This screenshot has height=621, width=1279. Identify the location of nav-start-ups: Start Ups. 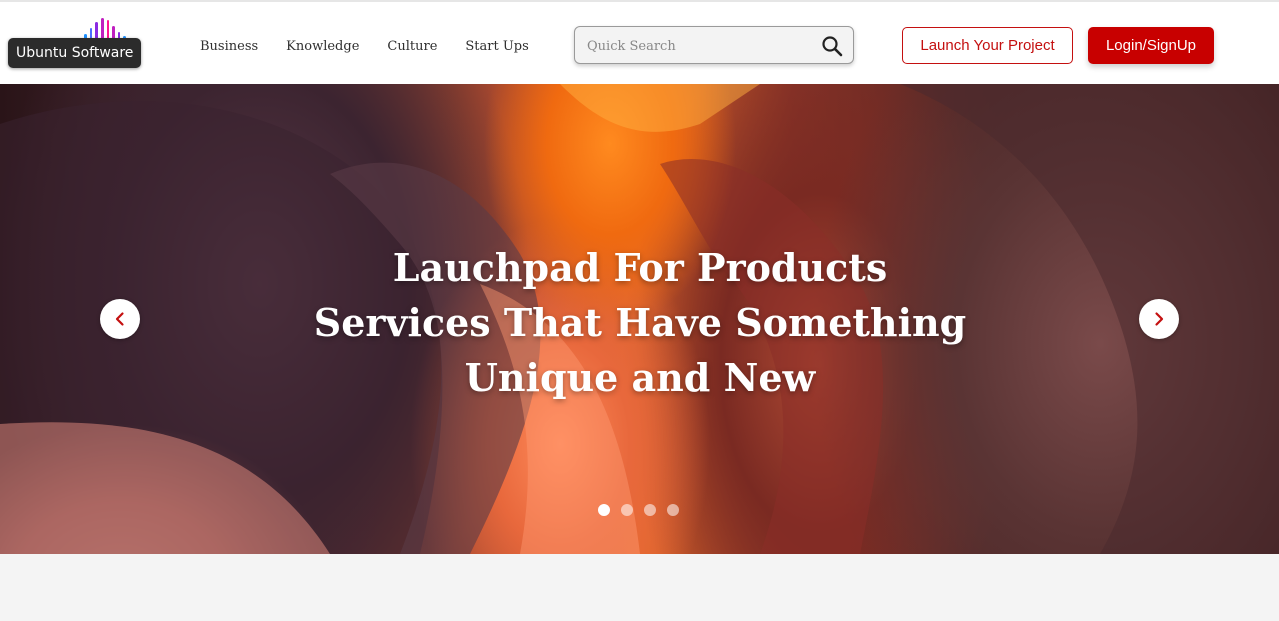
(496, 47).